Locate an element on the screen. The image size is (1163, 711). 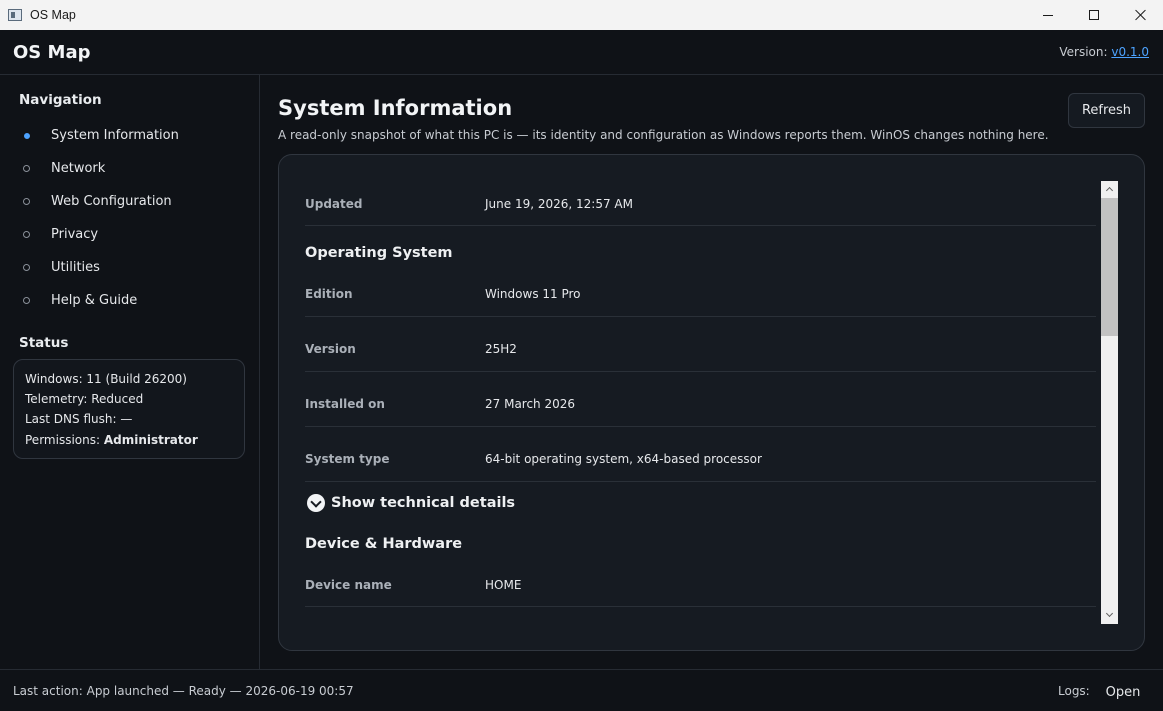
app-window-icon is located at coordinates (15, 15).